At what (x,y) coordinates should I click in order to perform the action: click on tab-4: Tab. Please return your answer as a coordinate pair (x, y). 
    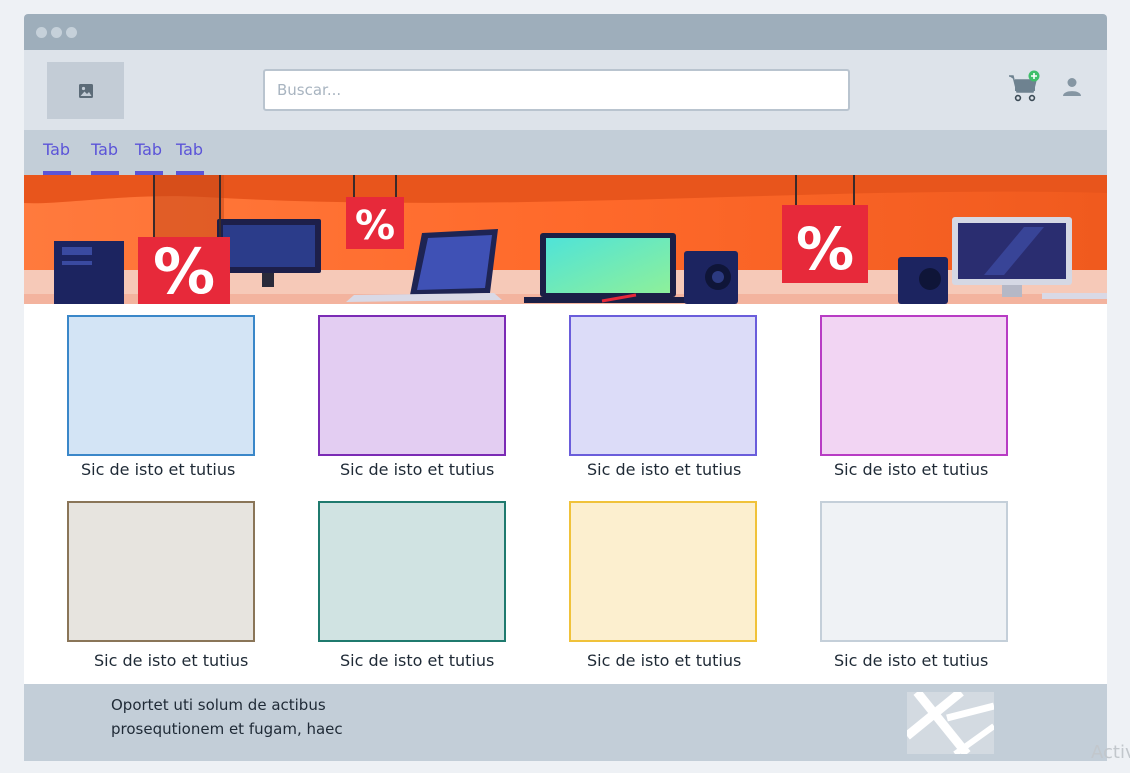
    Looking at the image, I should click on (190, 157).